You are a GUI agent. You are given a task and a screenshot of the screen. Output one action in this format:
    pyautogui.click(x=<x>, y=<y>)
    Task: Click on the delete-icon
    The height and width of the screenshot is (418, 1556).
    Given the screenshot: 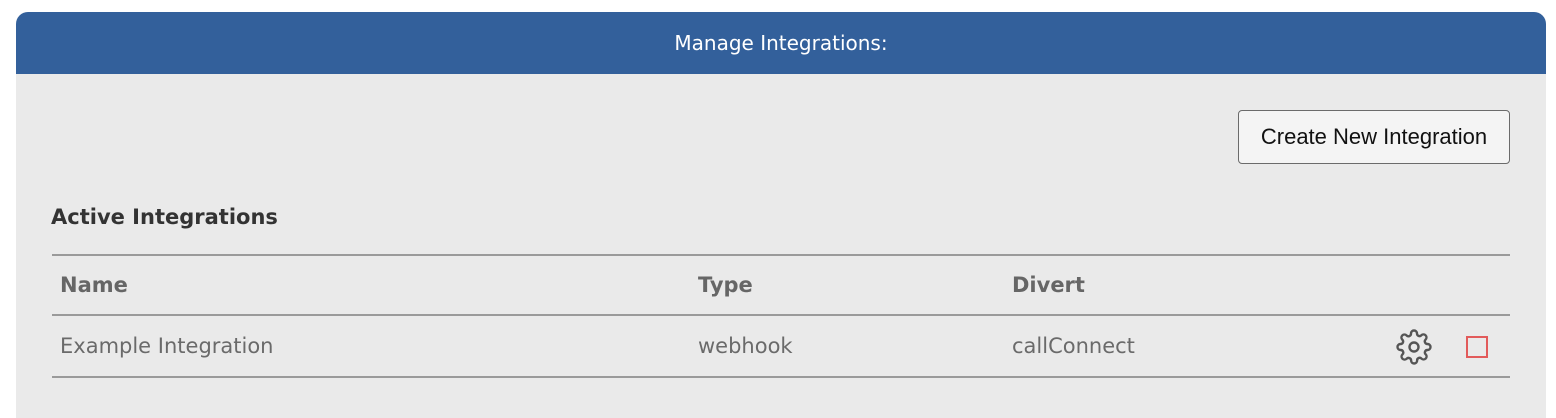 What is the action you would take?
    pyautogui.click(x=1477, y=347)
    